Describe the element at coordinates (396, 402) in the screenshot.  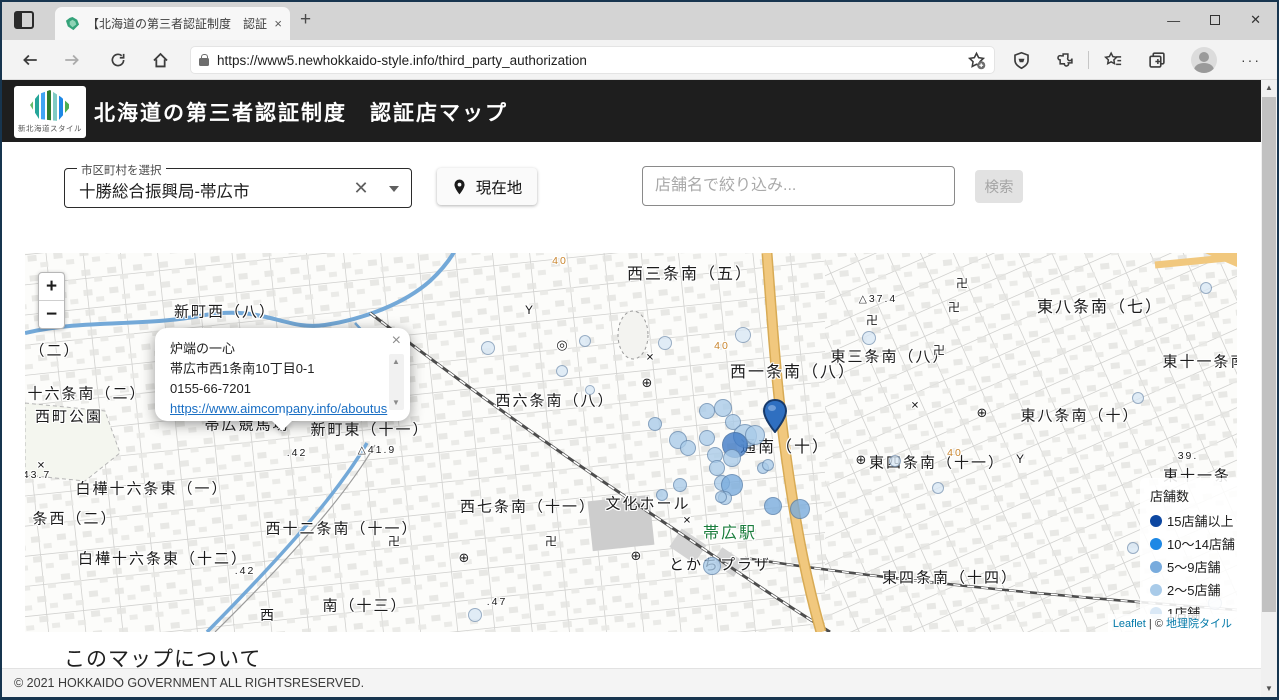
I see `scroll-down-icon: ▼` at that location.